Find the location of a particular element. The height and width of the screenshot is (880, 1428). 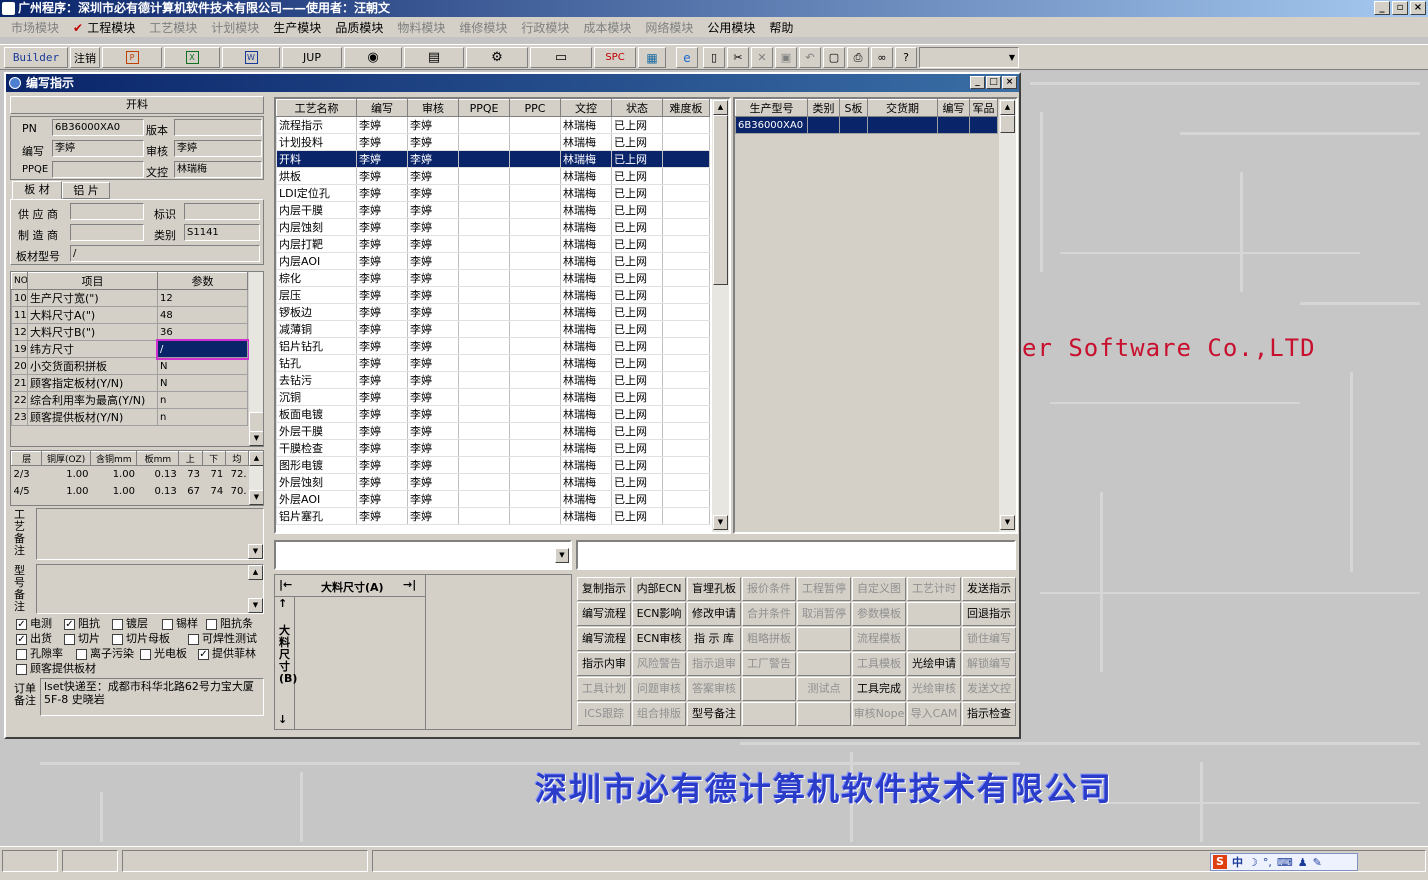

process-row: 计划投料 李婷 李婷 林瑞梅 已上网 is located at coordinates (493, 142).